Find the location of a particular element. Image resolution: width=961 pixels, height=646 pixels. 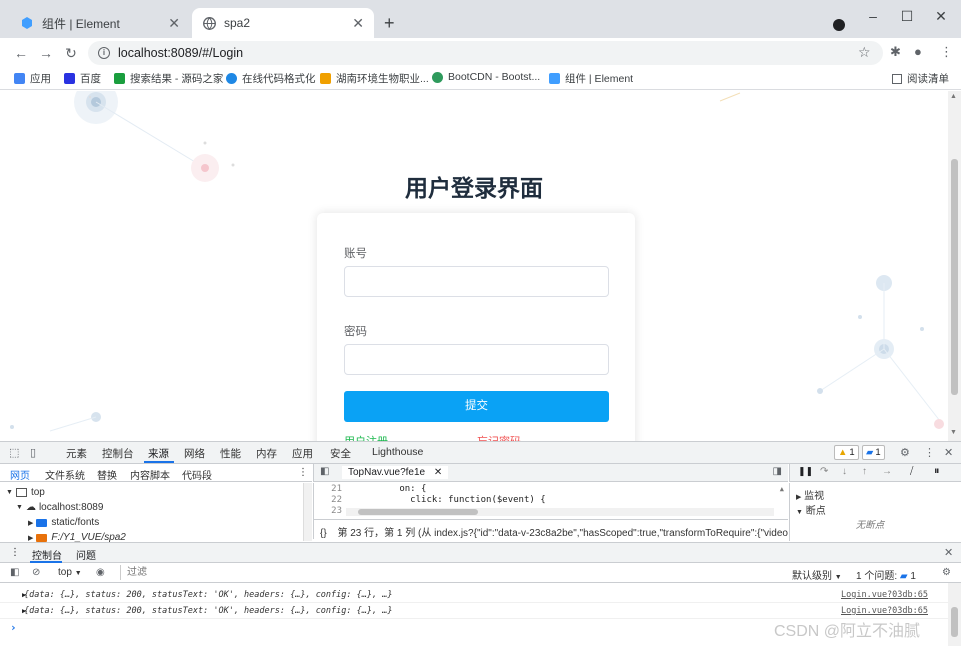

tab-console: 控制台 is located at coordinates (118, 453).